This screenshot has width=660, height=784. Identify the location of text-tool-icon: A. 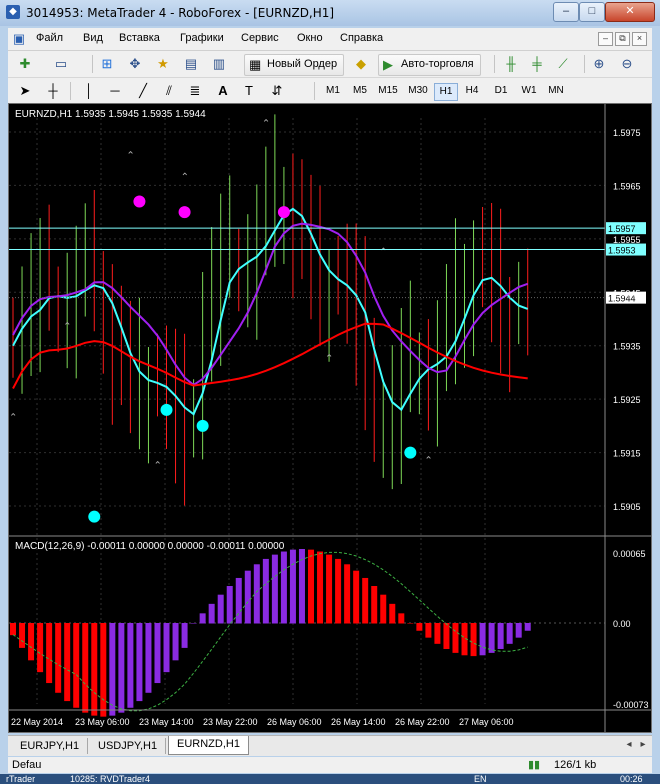
(223, 91).